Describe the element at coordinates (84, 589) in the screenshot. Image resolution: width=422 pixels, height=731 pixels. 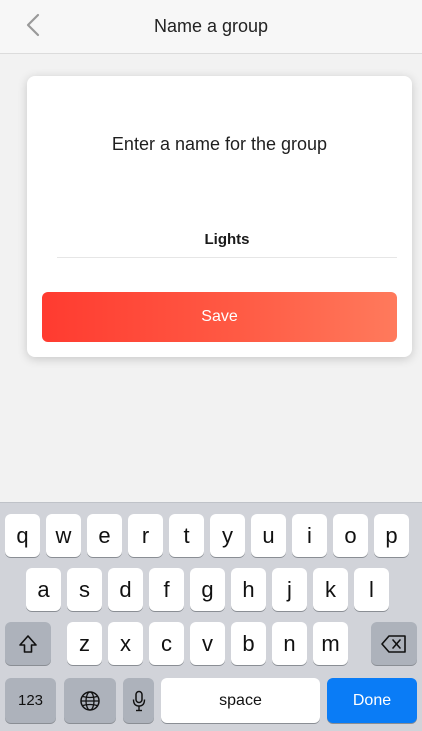
I see `key-s: s` at that location.